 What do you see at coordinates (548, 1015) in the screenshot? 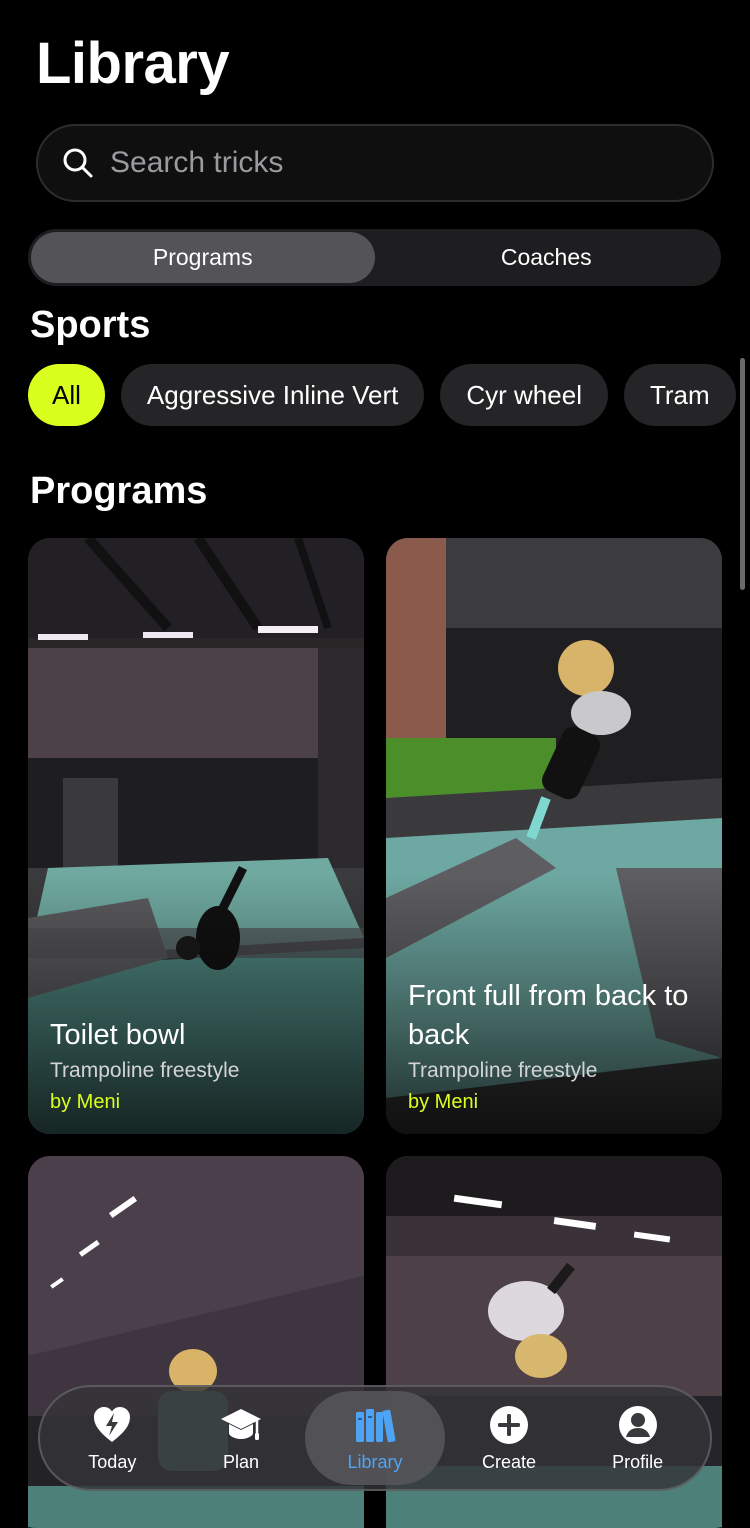
I see `card-title: Front full from back to back` at bounding box center [548, 1015].